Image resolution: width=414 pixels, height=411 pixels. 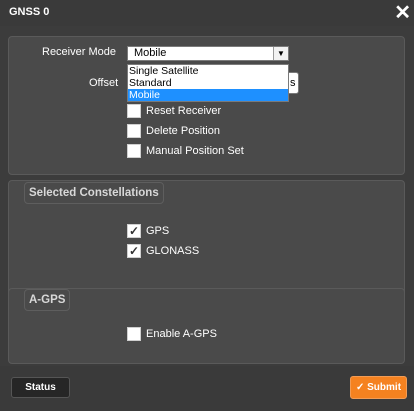 What do you see at coordinates (134, 111) in the screenshot?
I see `reset-receiver-checkbox` at bounding box center [134, 111].